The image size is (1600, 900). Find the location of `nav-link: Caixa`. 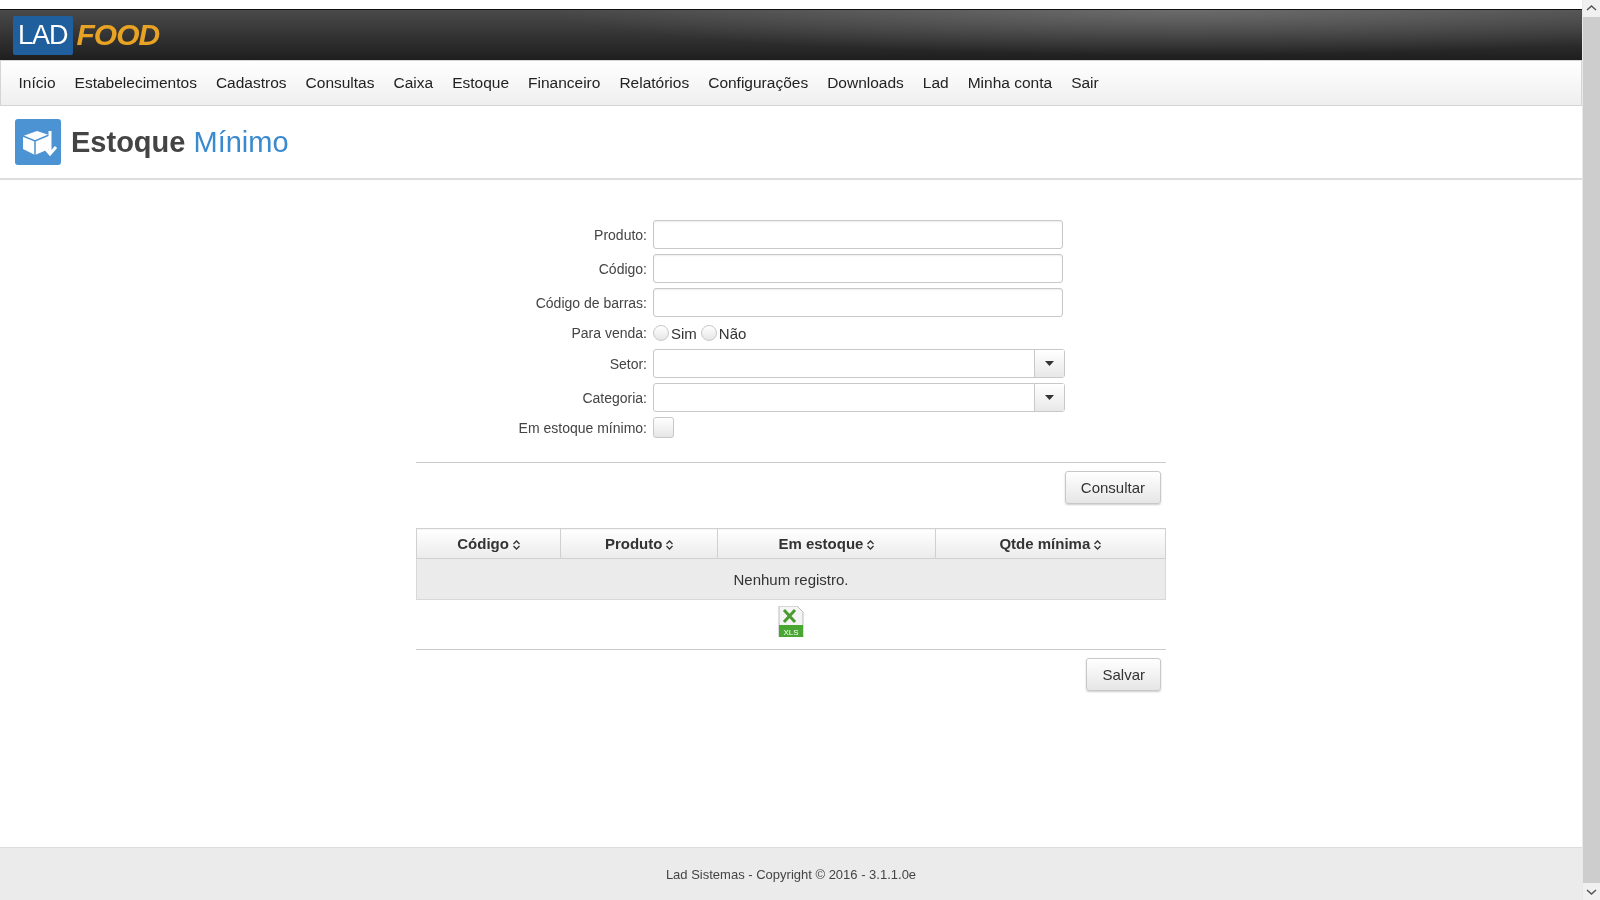

nav-link: Caixa is located at coordinates (413, 83).